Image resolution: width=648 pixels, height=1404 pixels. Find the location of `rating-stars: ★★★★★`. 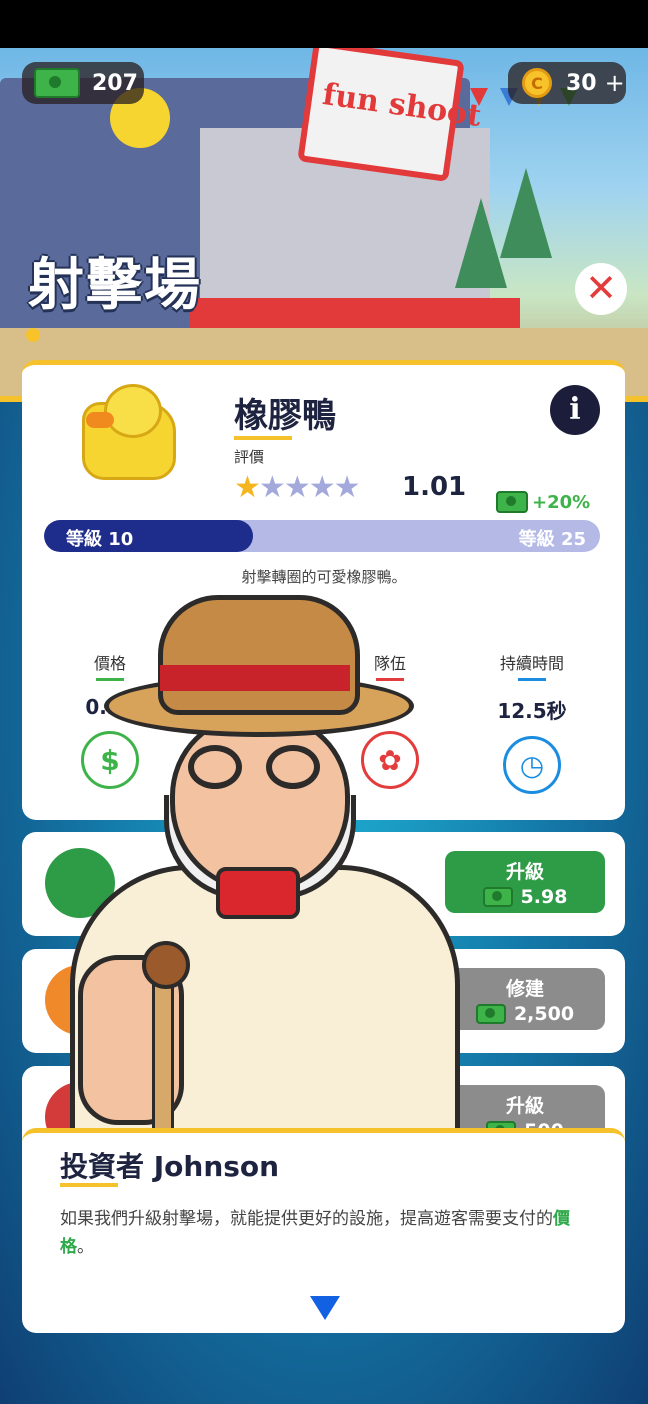

rating-stars: ★★★★★ is located at coordinates (297, 487).